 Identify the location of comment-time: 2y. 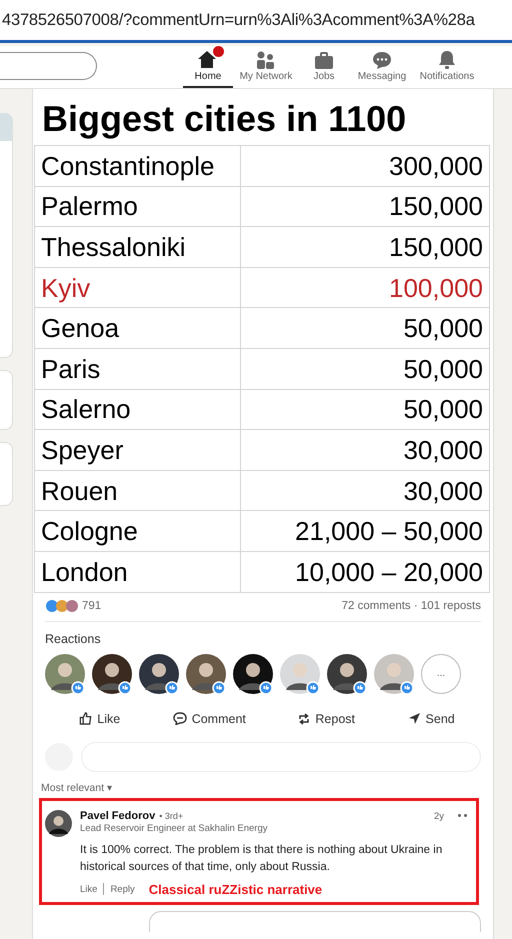
(439, 816).